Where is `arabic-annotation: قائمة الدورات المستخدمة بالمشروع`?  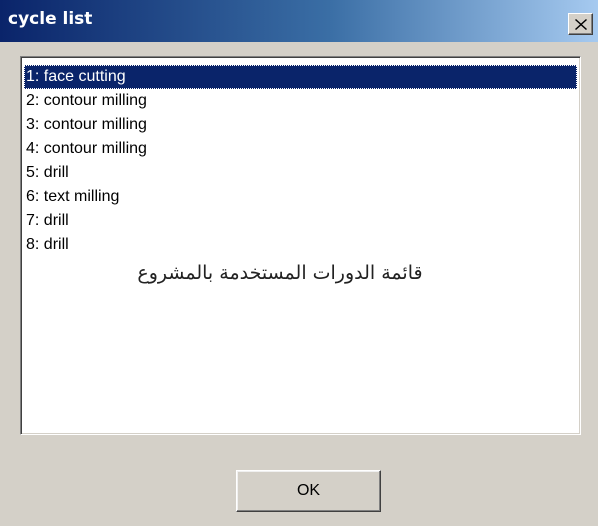
arabic-annotation: قائمة الدورات المستخدمة بالمشروع is located at coordinates (280, 273).